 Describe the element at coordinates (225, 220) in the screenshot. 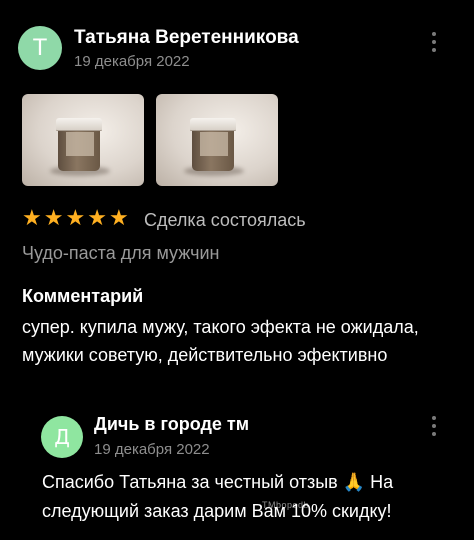

I see `deal-status: Сделка состоялась` at that location.